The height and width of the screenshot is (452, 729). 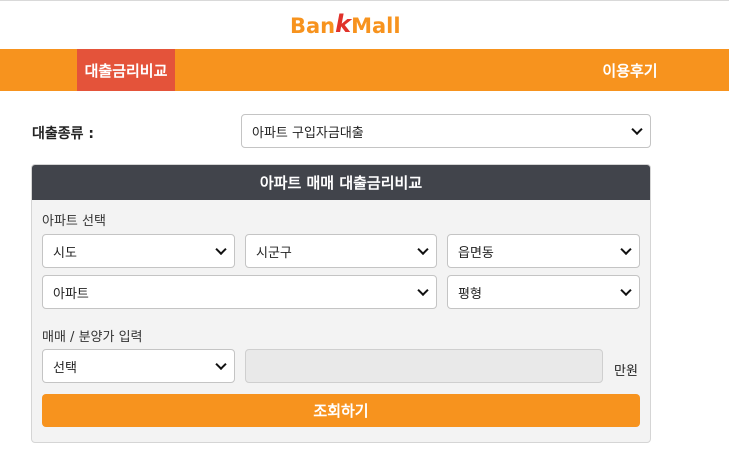 I want to click on eupmyeondong-value: 읍면동, so click(x=476, y=253).